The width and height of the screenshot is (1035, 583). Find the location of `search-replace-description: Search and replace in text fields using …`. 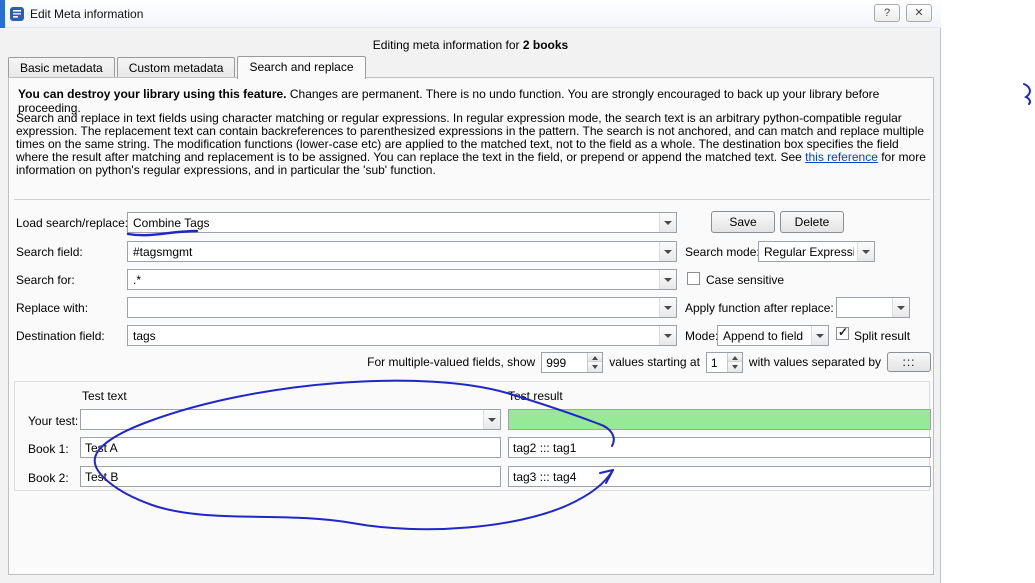

search-replace-description: Search and replace in text fields using … is located at coordinates (472, 144).